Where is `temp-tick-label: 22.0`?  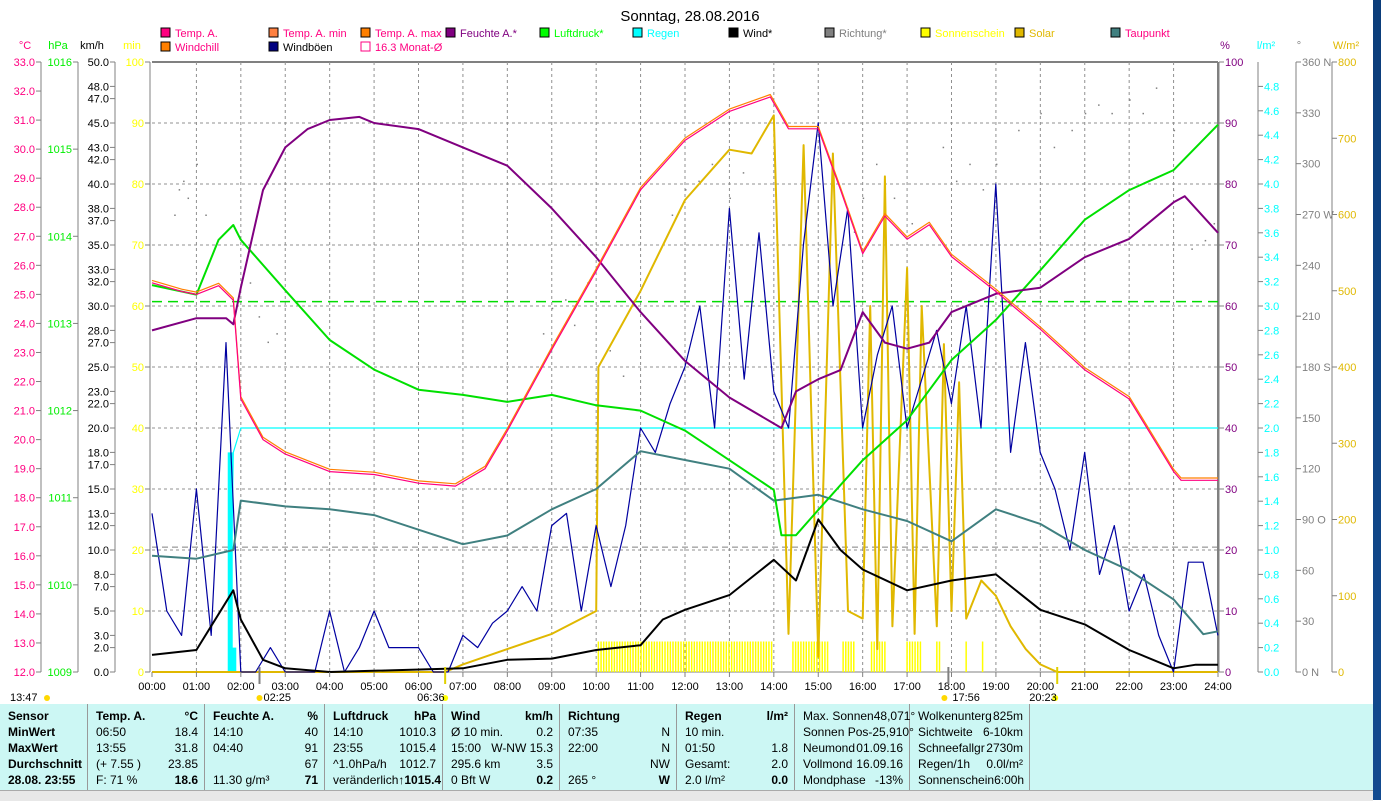 temp-tick-label: 22.0 is located at coordinates (24, 383).